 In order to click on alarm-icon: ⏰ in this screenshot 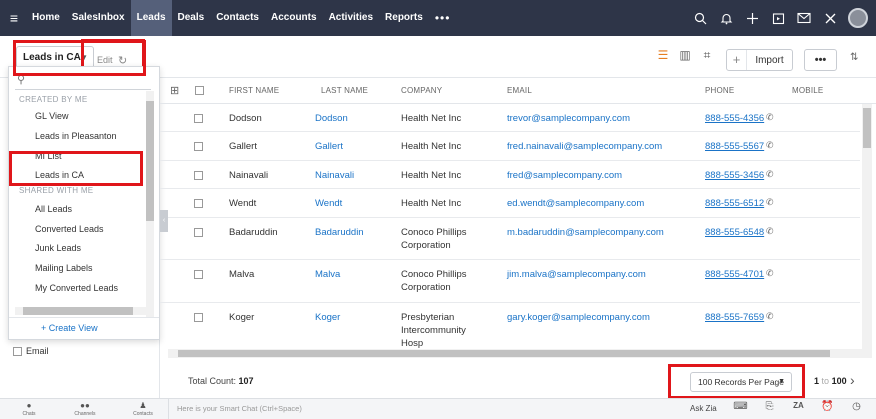, I will do `click(827, 406)`.